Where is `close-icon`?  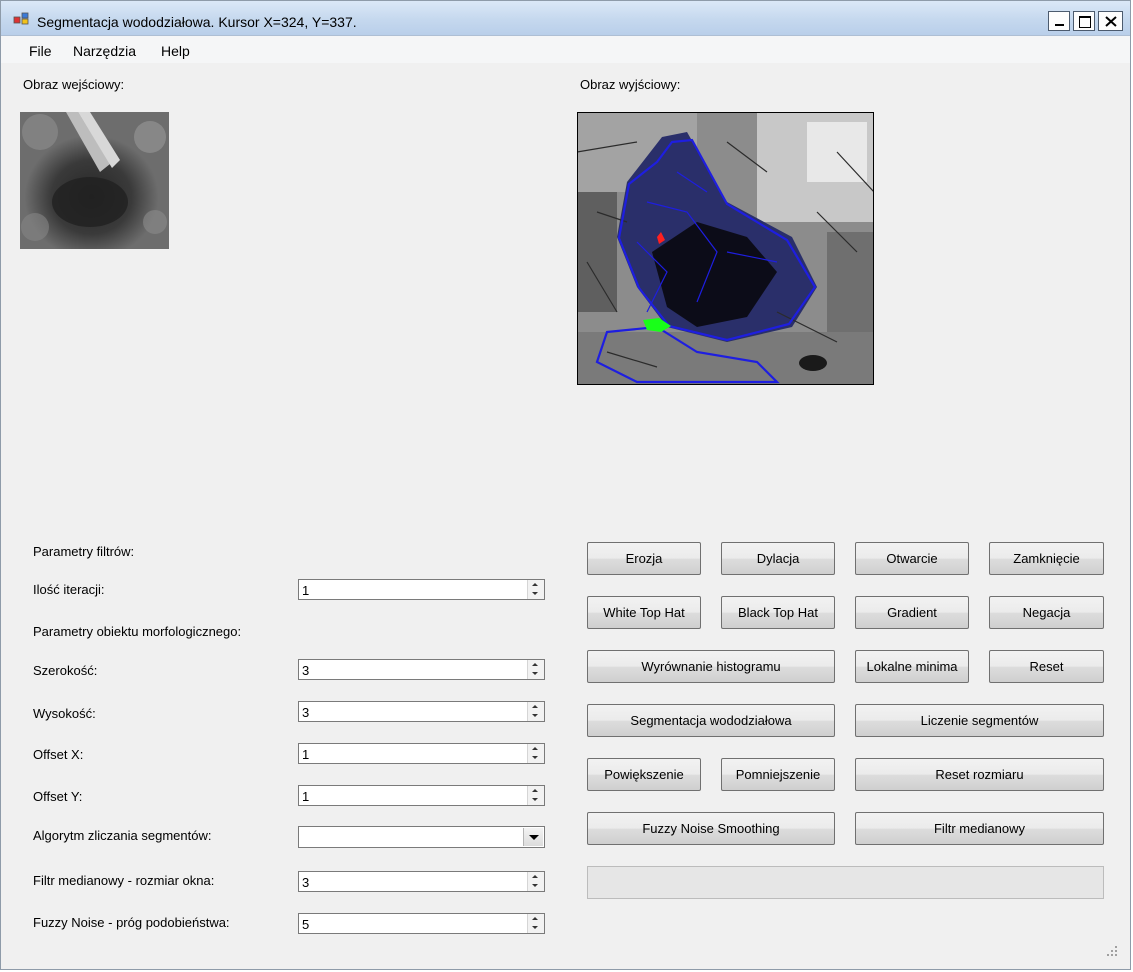
close-icon is located at coordinates (1111, 21).